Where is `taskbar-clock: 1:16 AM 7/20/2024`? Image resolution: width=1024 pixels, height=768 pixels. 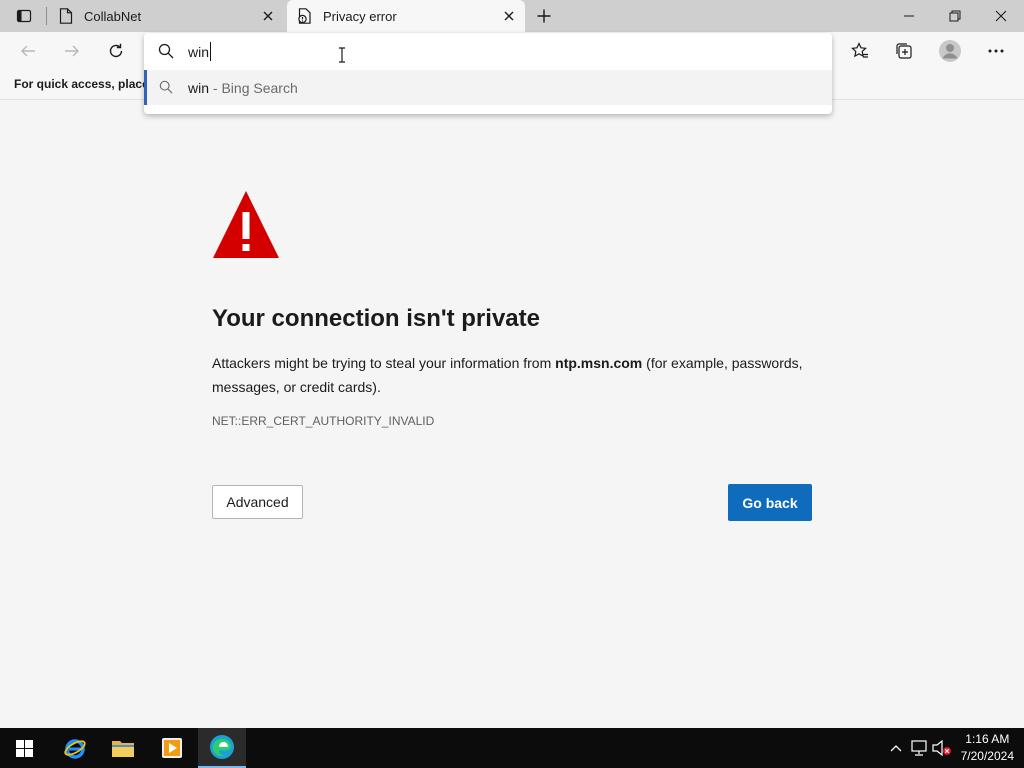 taskbar-clock: 1:16 AM 7/20/2024 is located at coordinates (987, 748).